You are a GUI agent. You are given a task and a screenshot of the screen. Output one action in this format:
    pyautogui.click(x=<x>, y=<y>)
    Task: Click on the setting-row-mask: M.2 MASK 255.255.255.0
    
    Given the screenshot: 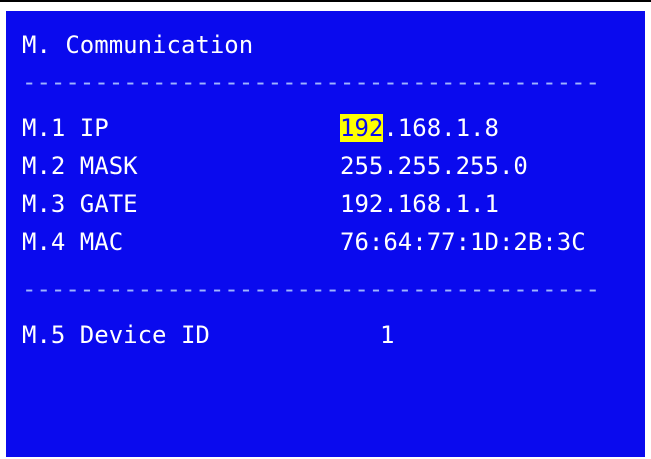 What is the action you would take?
    pyautogui.click(x=327, y=166)
    